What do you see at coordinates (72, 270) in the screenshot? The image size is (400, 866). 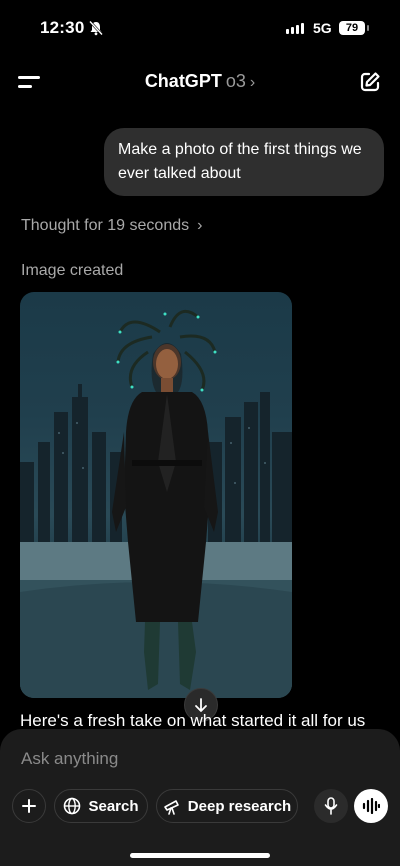 I see `image-status: Image created` at bounding box center [72, 270].